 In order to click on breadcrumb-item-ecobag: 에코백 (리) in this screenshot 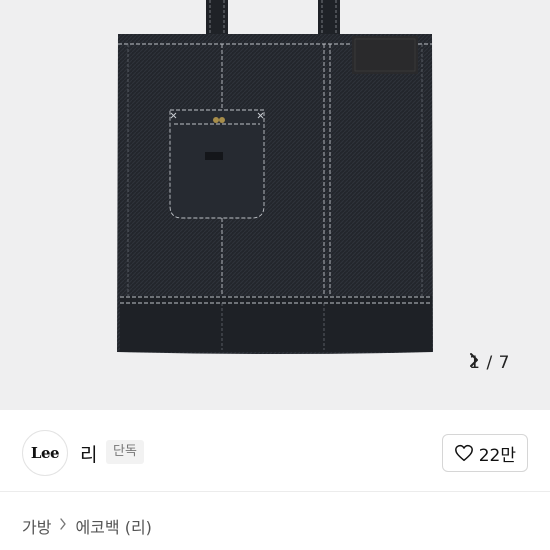, I will do `click(113, 526)`.